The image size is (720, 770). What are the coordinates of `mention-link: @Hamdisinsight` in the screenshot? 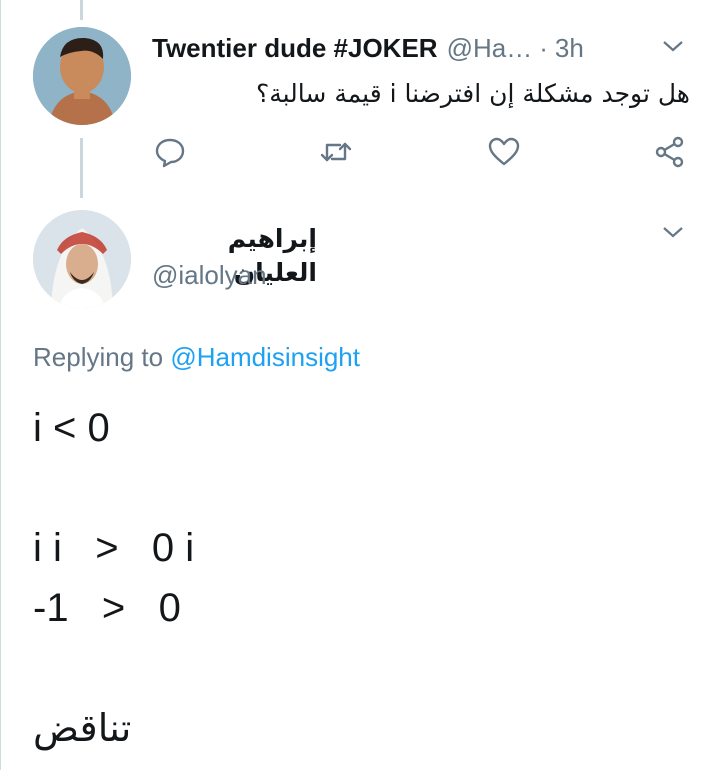 It's located at (265, 357).